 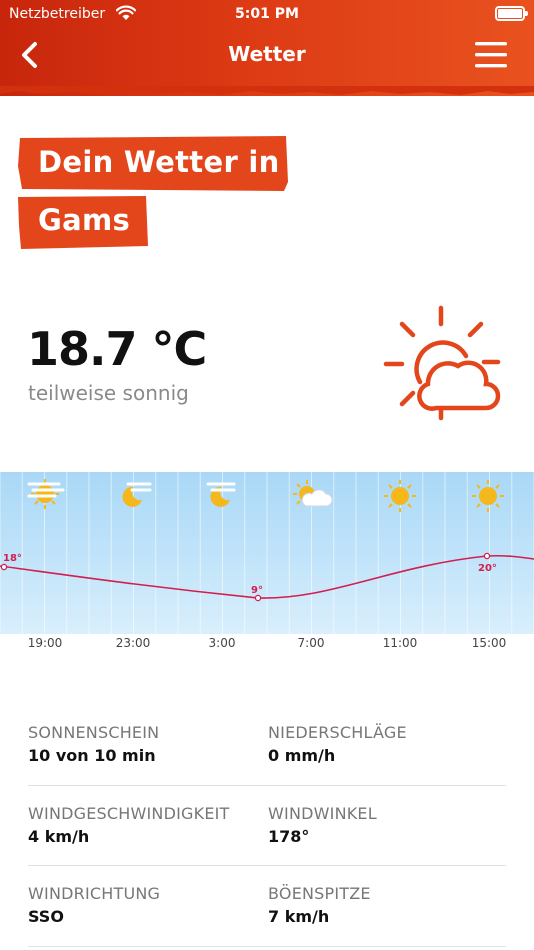 I want to click on detail-value: 7 km/h, so click(x=299, y=916).